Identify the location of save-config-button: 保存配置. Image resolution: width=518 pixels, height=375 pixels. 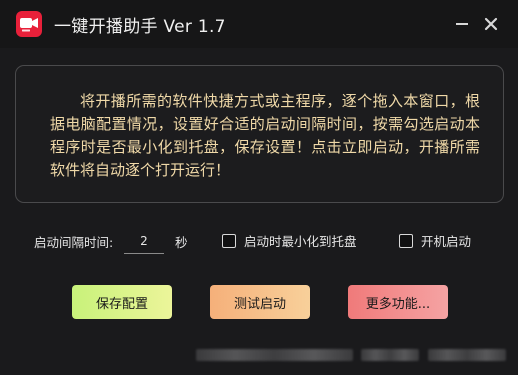
(122, 302).